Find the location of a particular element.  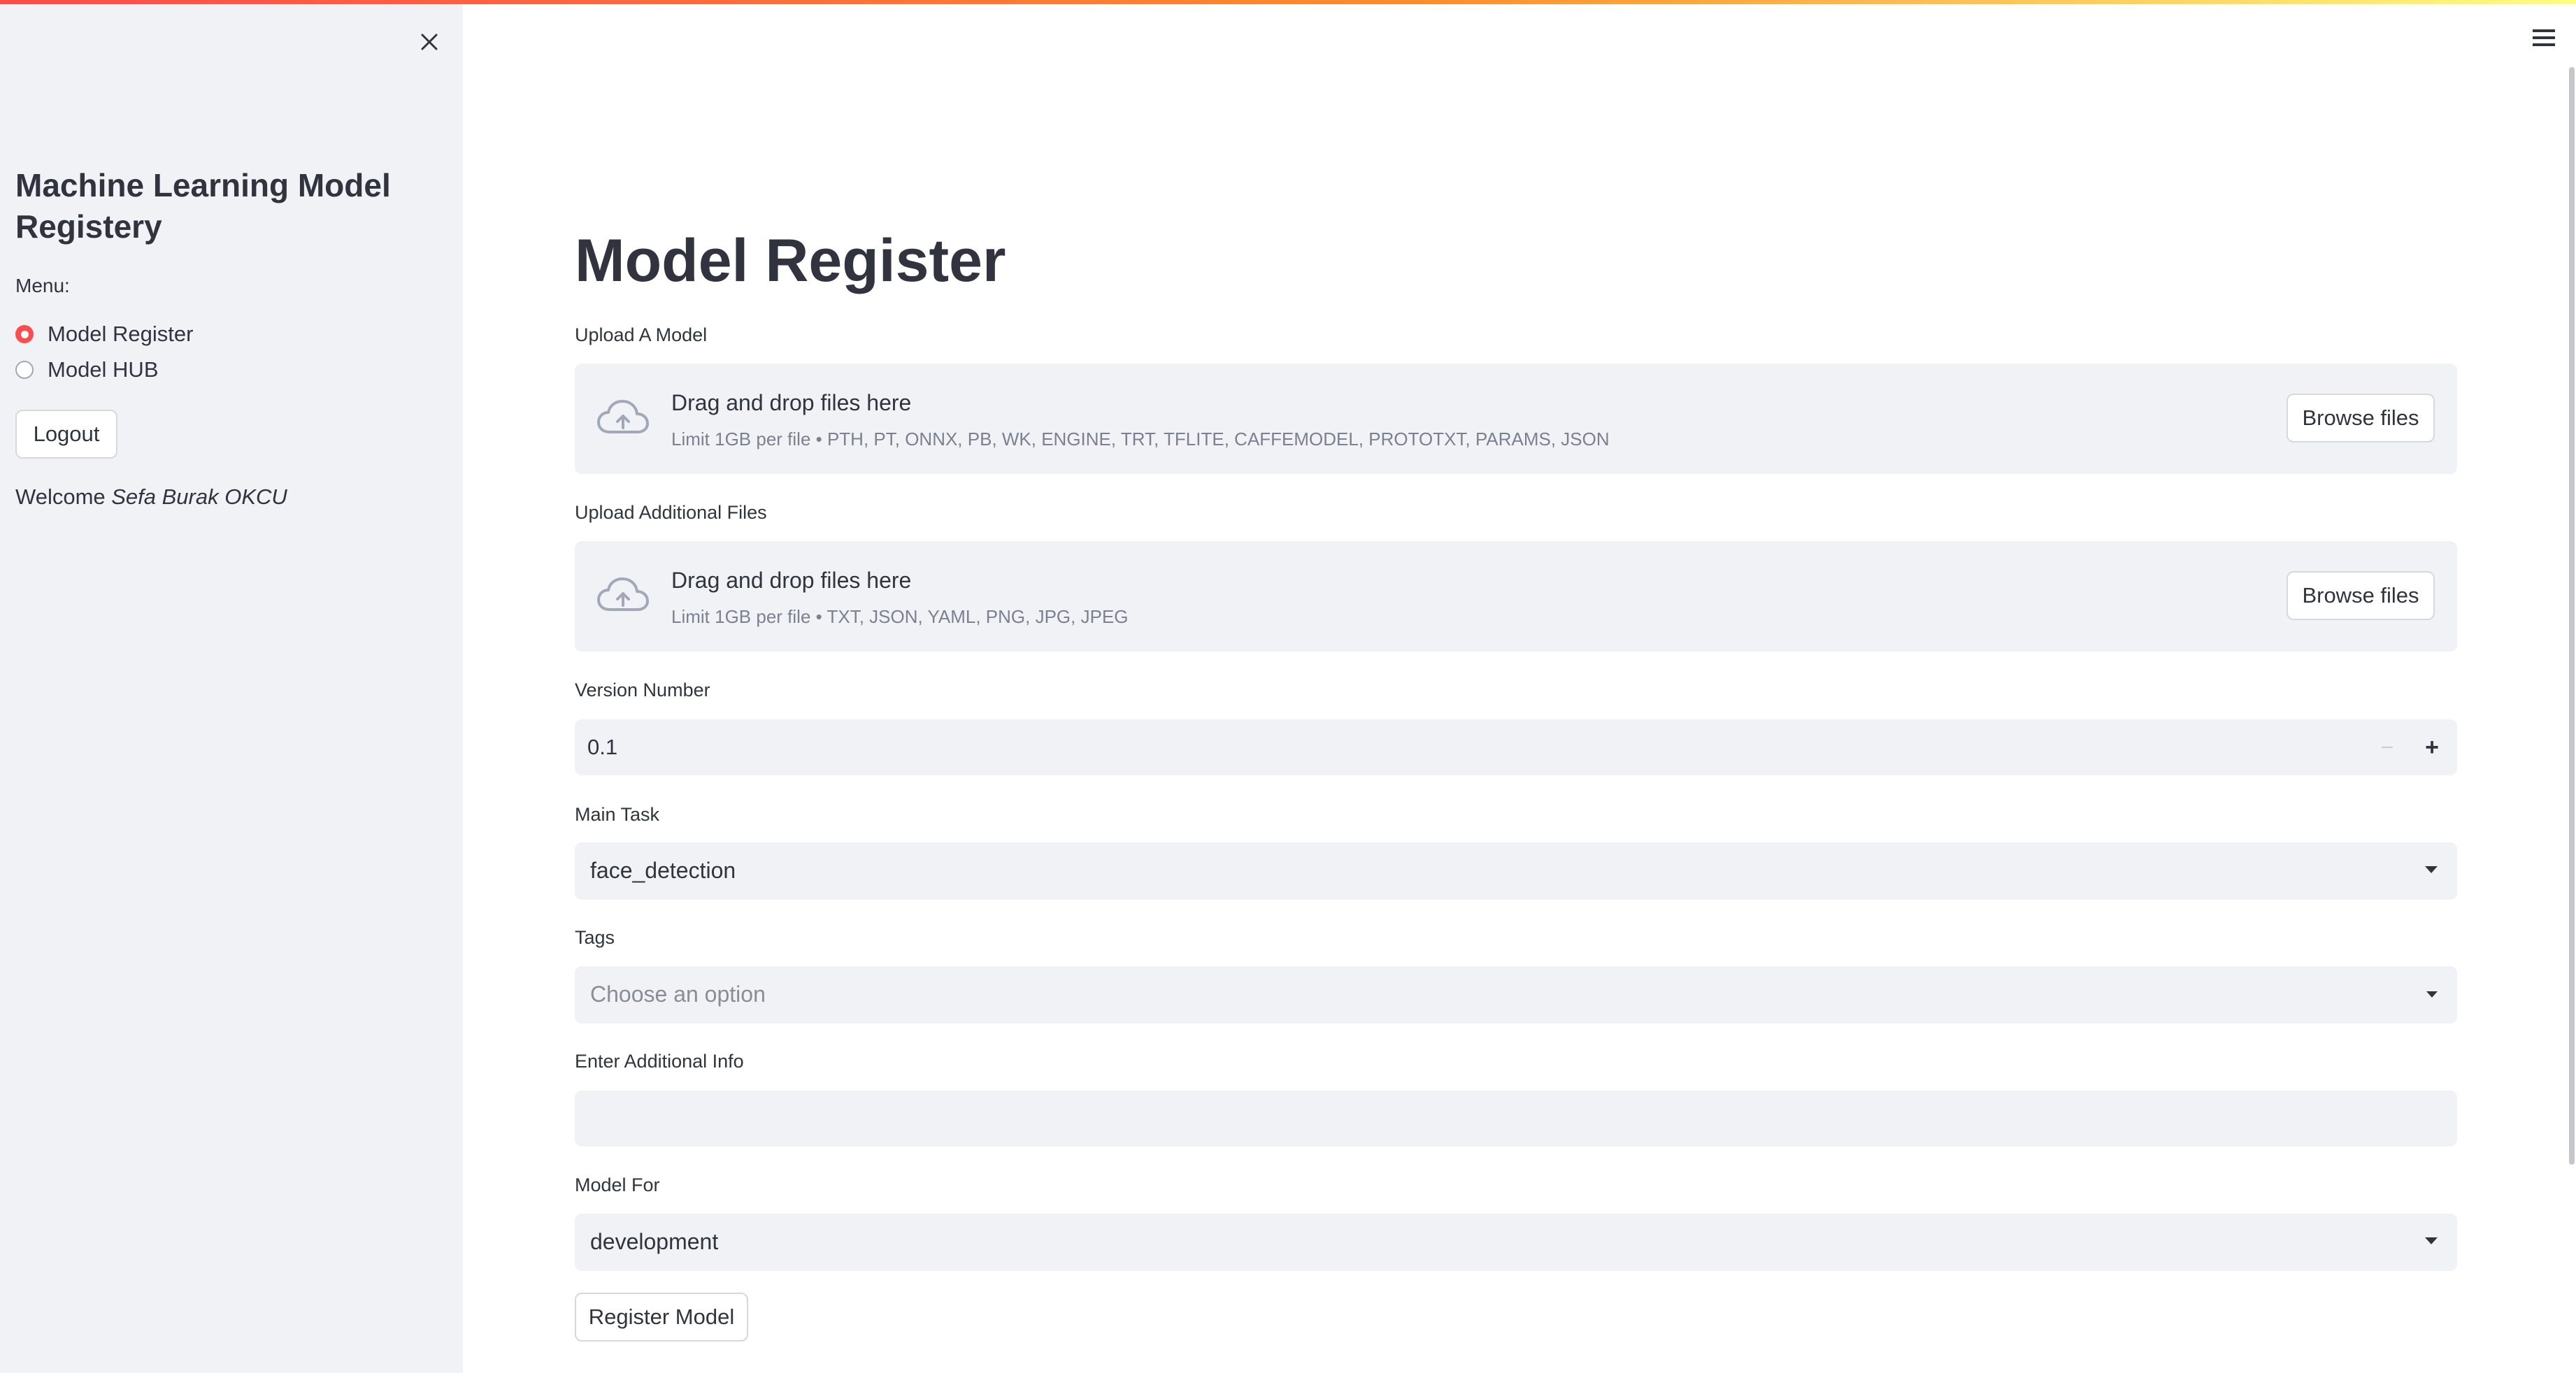

radio-unselected-icon is located at coordinates (24, 370).